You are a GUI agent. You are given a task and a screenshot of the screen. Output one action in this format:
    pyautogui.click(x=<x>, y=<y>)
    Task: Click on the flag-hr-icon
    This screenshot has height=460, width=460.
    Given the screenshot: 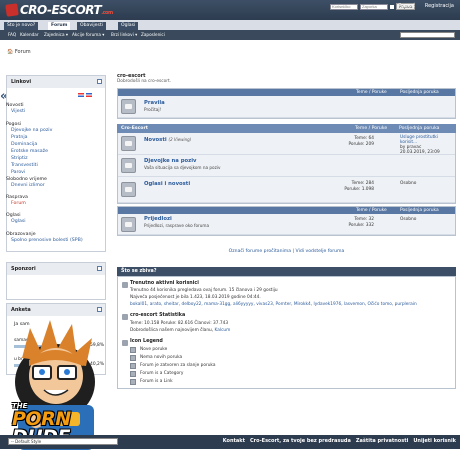 What is the action you would take?
    pyautogui.click(x=81, y=95)
    